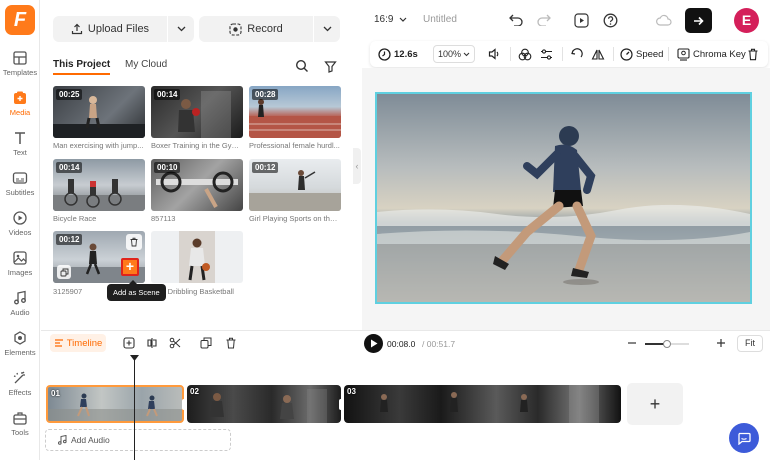  What do you see at coordinates (398, 54) in the screenshot?
I see `duration-button: 12.6s` at bounding box center [398, 54].